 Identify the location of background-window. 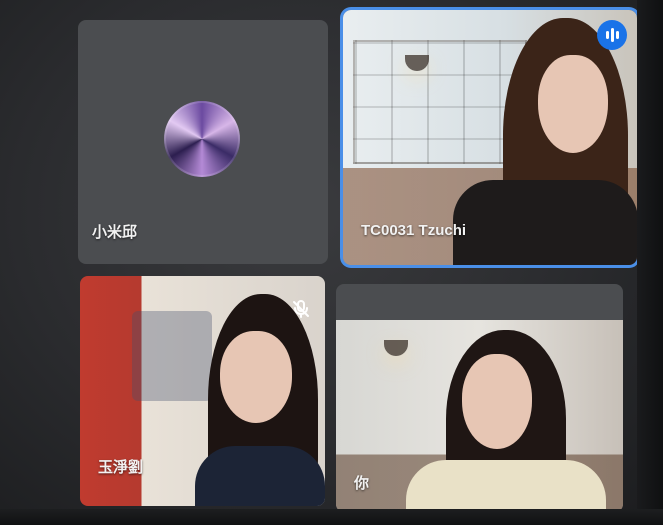
(440, 102).